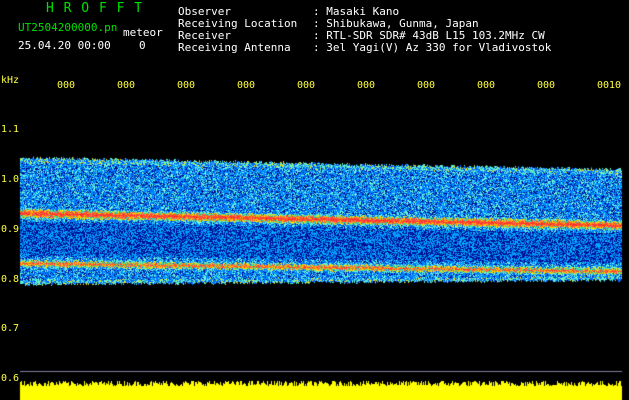 The width and height of the screenshot is (629, 400). I want to click on antenna-label: Receiving Antenna, so click(234, 47).